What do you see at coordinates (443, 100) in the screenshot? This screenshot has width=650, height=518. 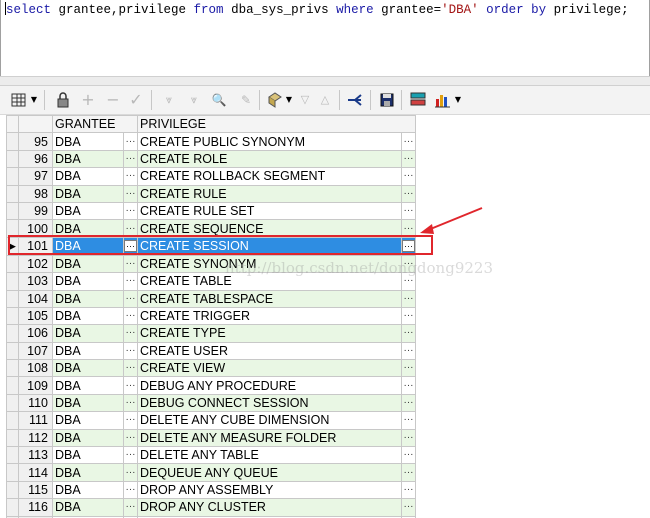 I see `chart-icon` at bounding box center [443, 100].